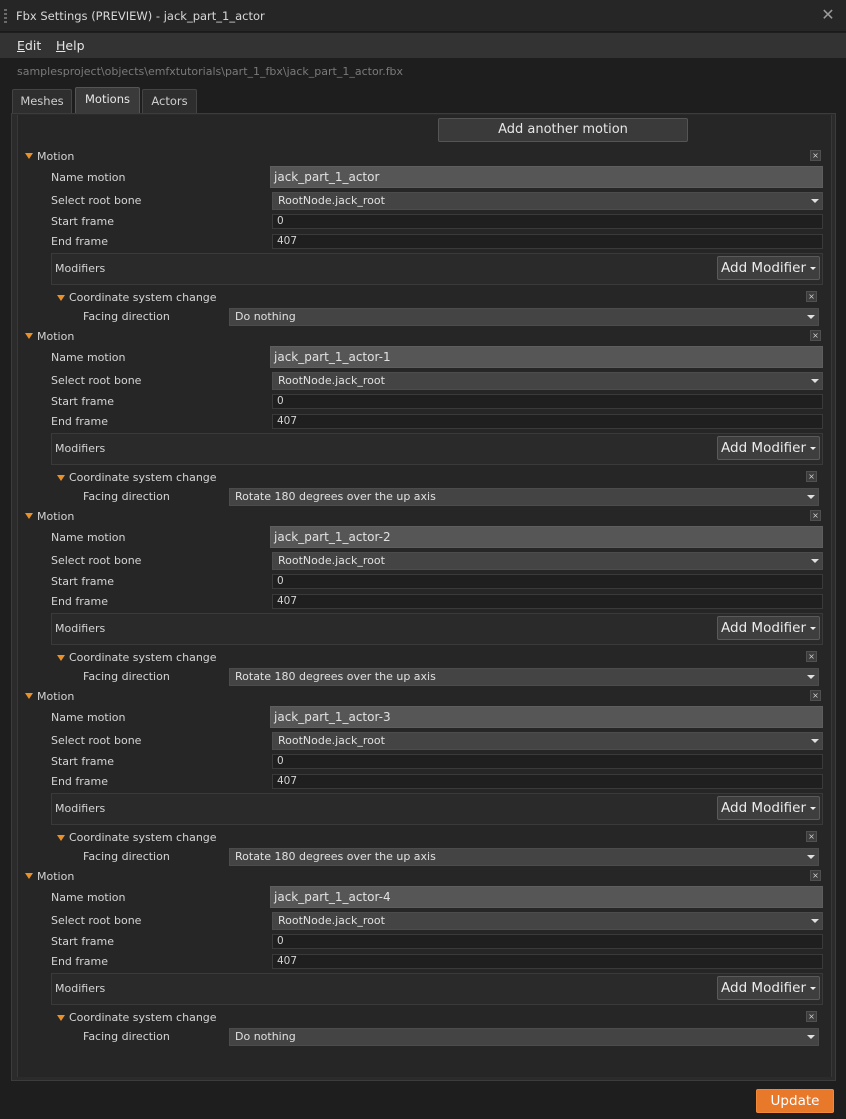  I want to click on coordinate-system-change-label: Coordinate system change, so click(143, 1017).